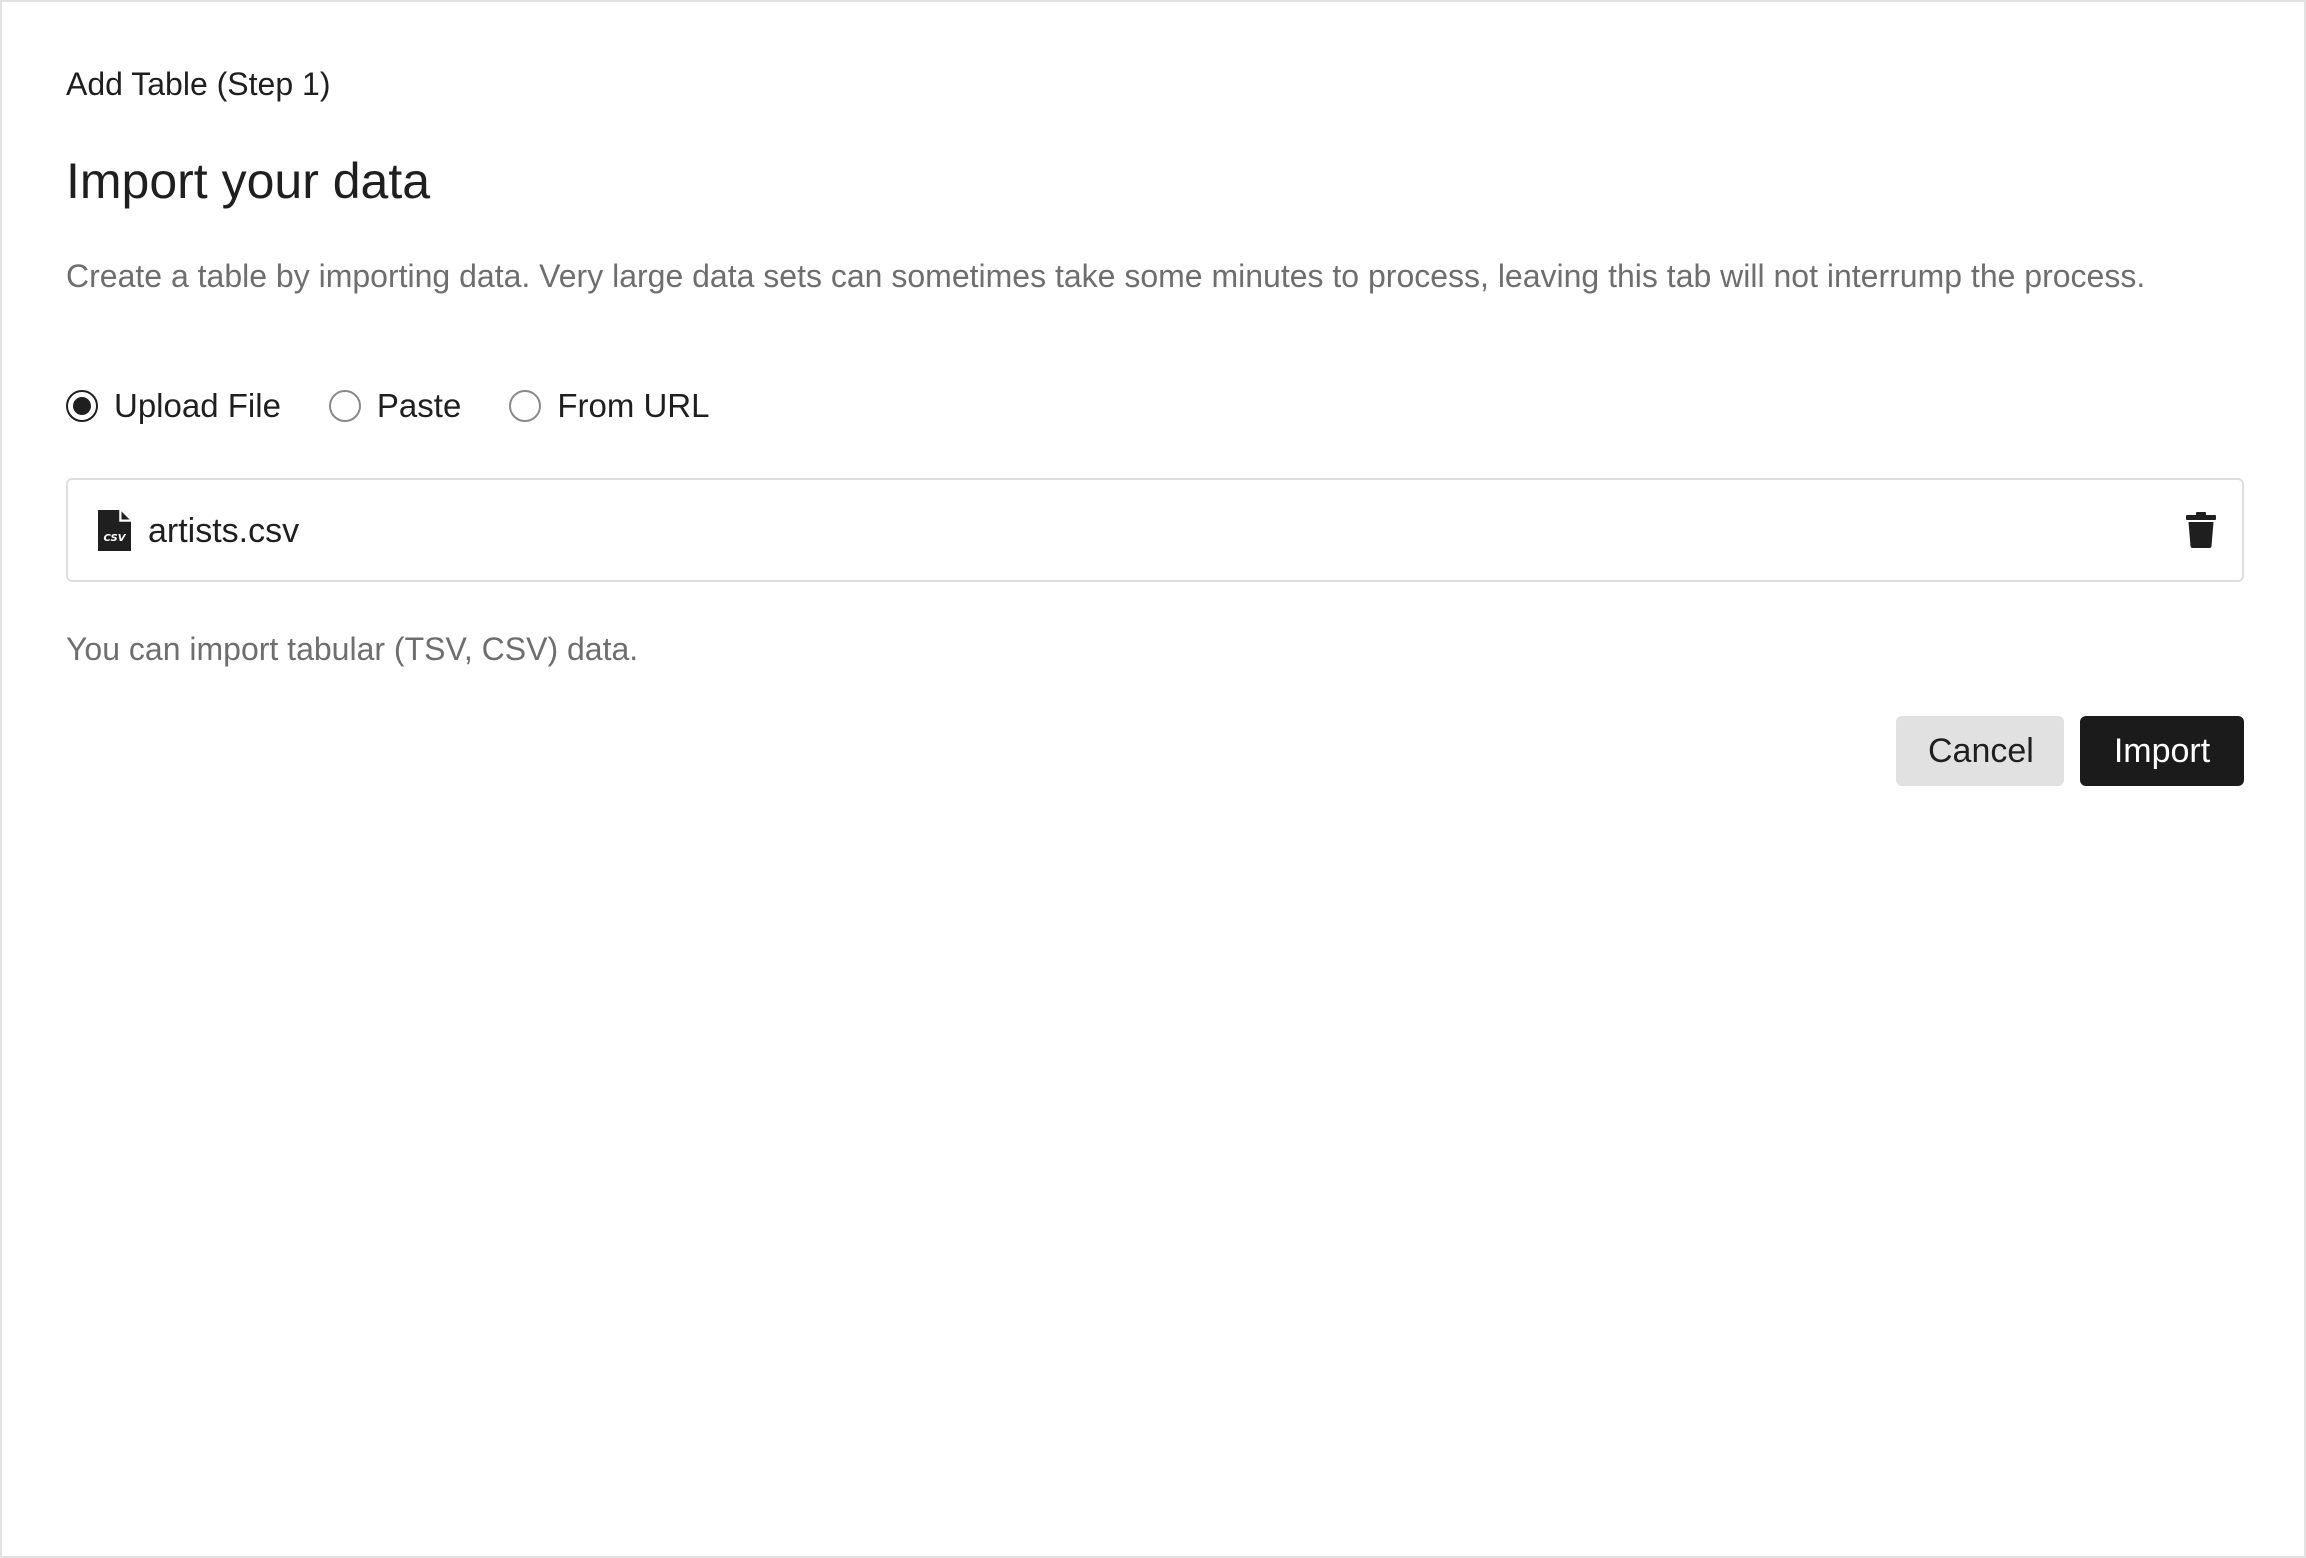  Describe the element at coordinates (224, 531) in the screenshot. I see `file-name: artists.csv` at that location.